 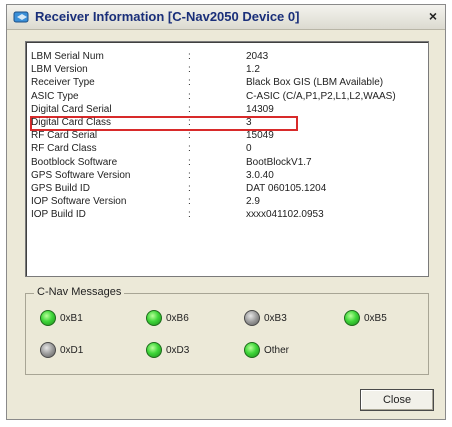 I want to click on info-label: ASIC Type, so click(x=55, y=96).